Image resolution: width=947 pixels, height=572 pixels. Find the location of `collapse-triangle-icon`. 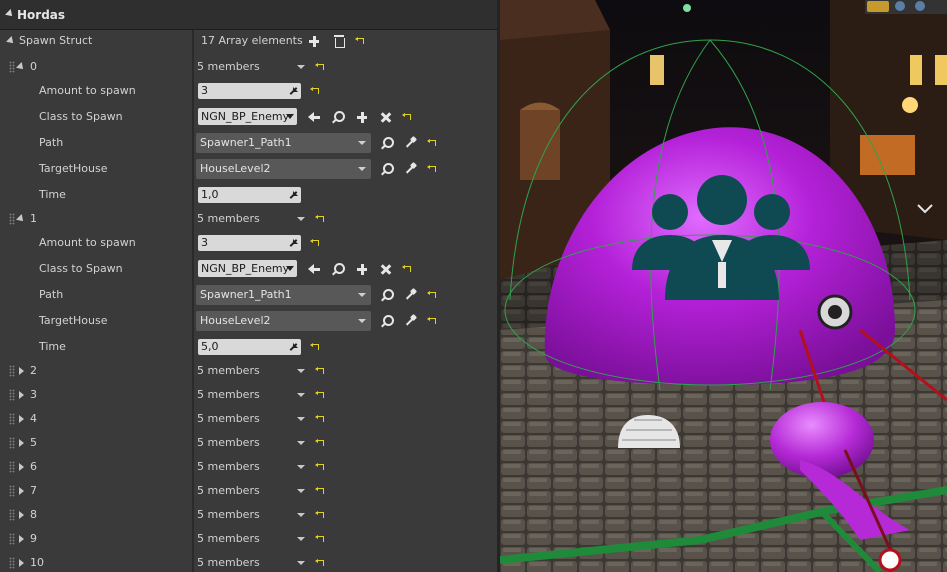

collapse-triangle-icon is located at coordinates (10, 14).